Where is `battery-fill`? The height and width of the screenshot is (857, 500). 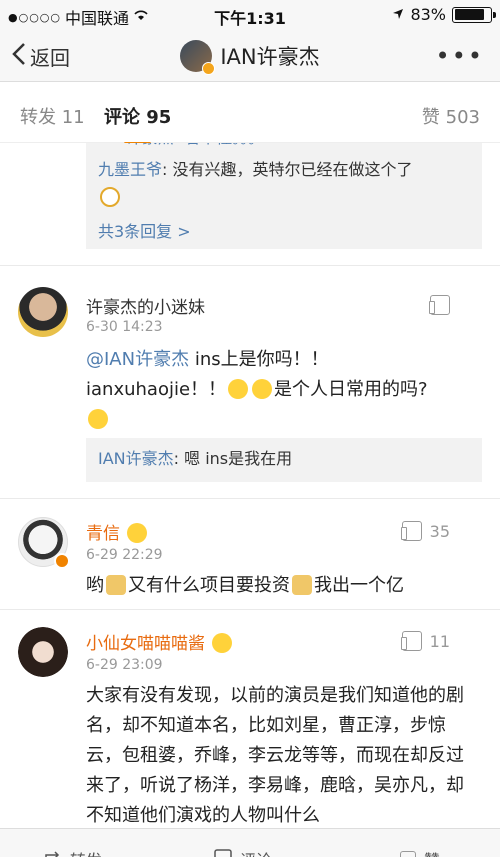 battery-fill is located at coordinates (469, 14).